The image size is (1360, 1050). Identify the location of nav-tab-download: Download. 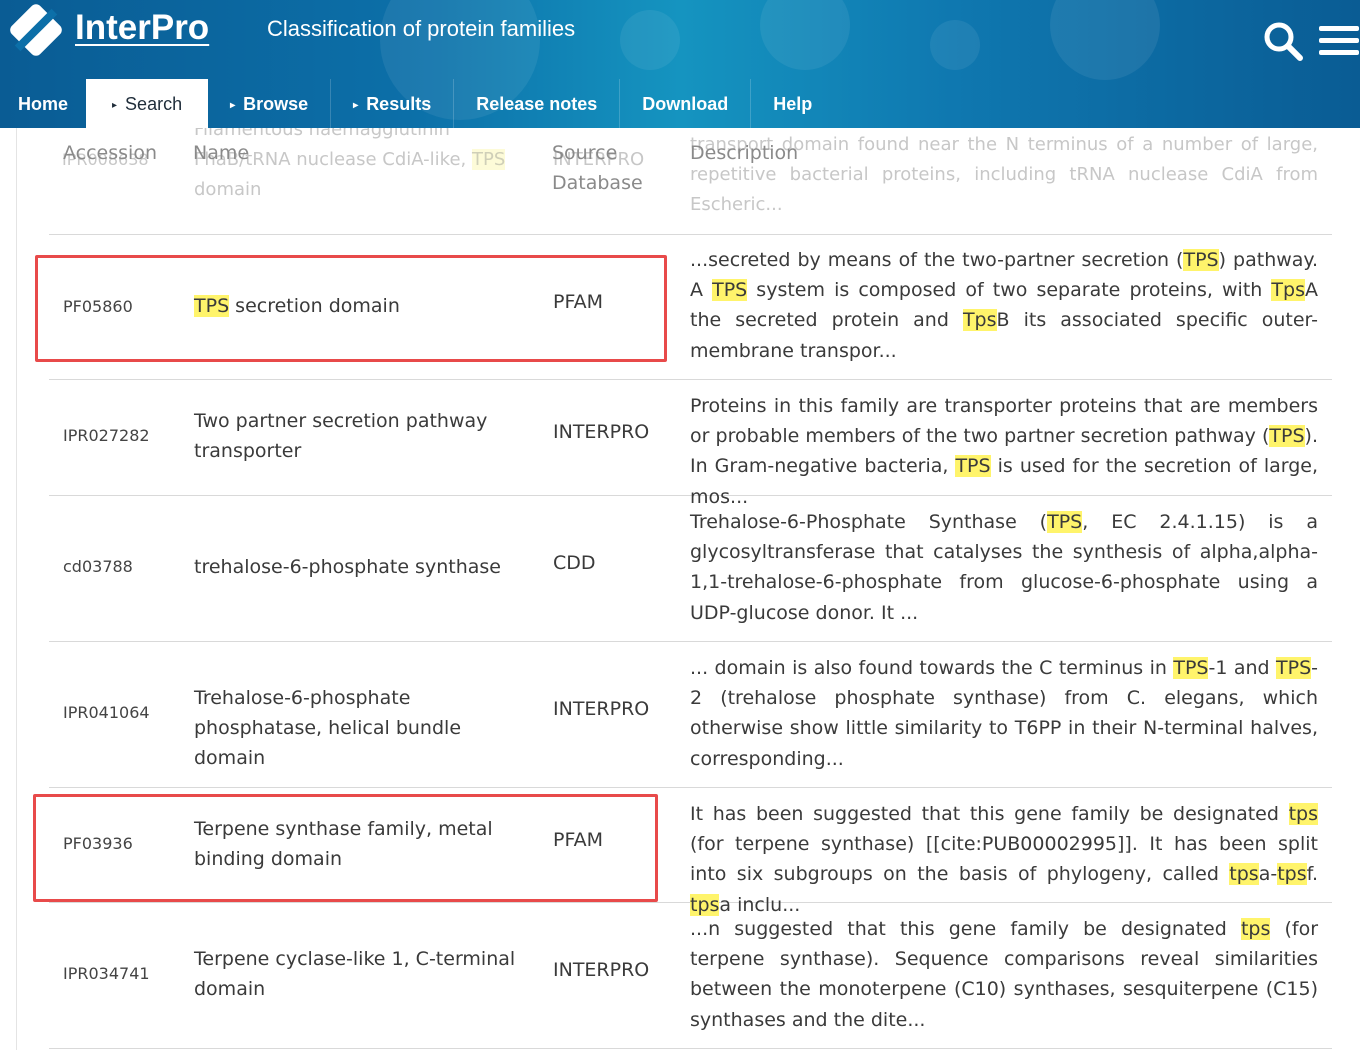
(686, 103).